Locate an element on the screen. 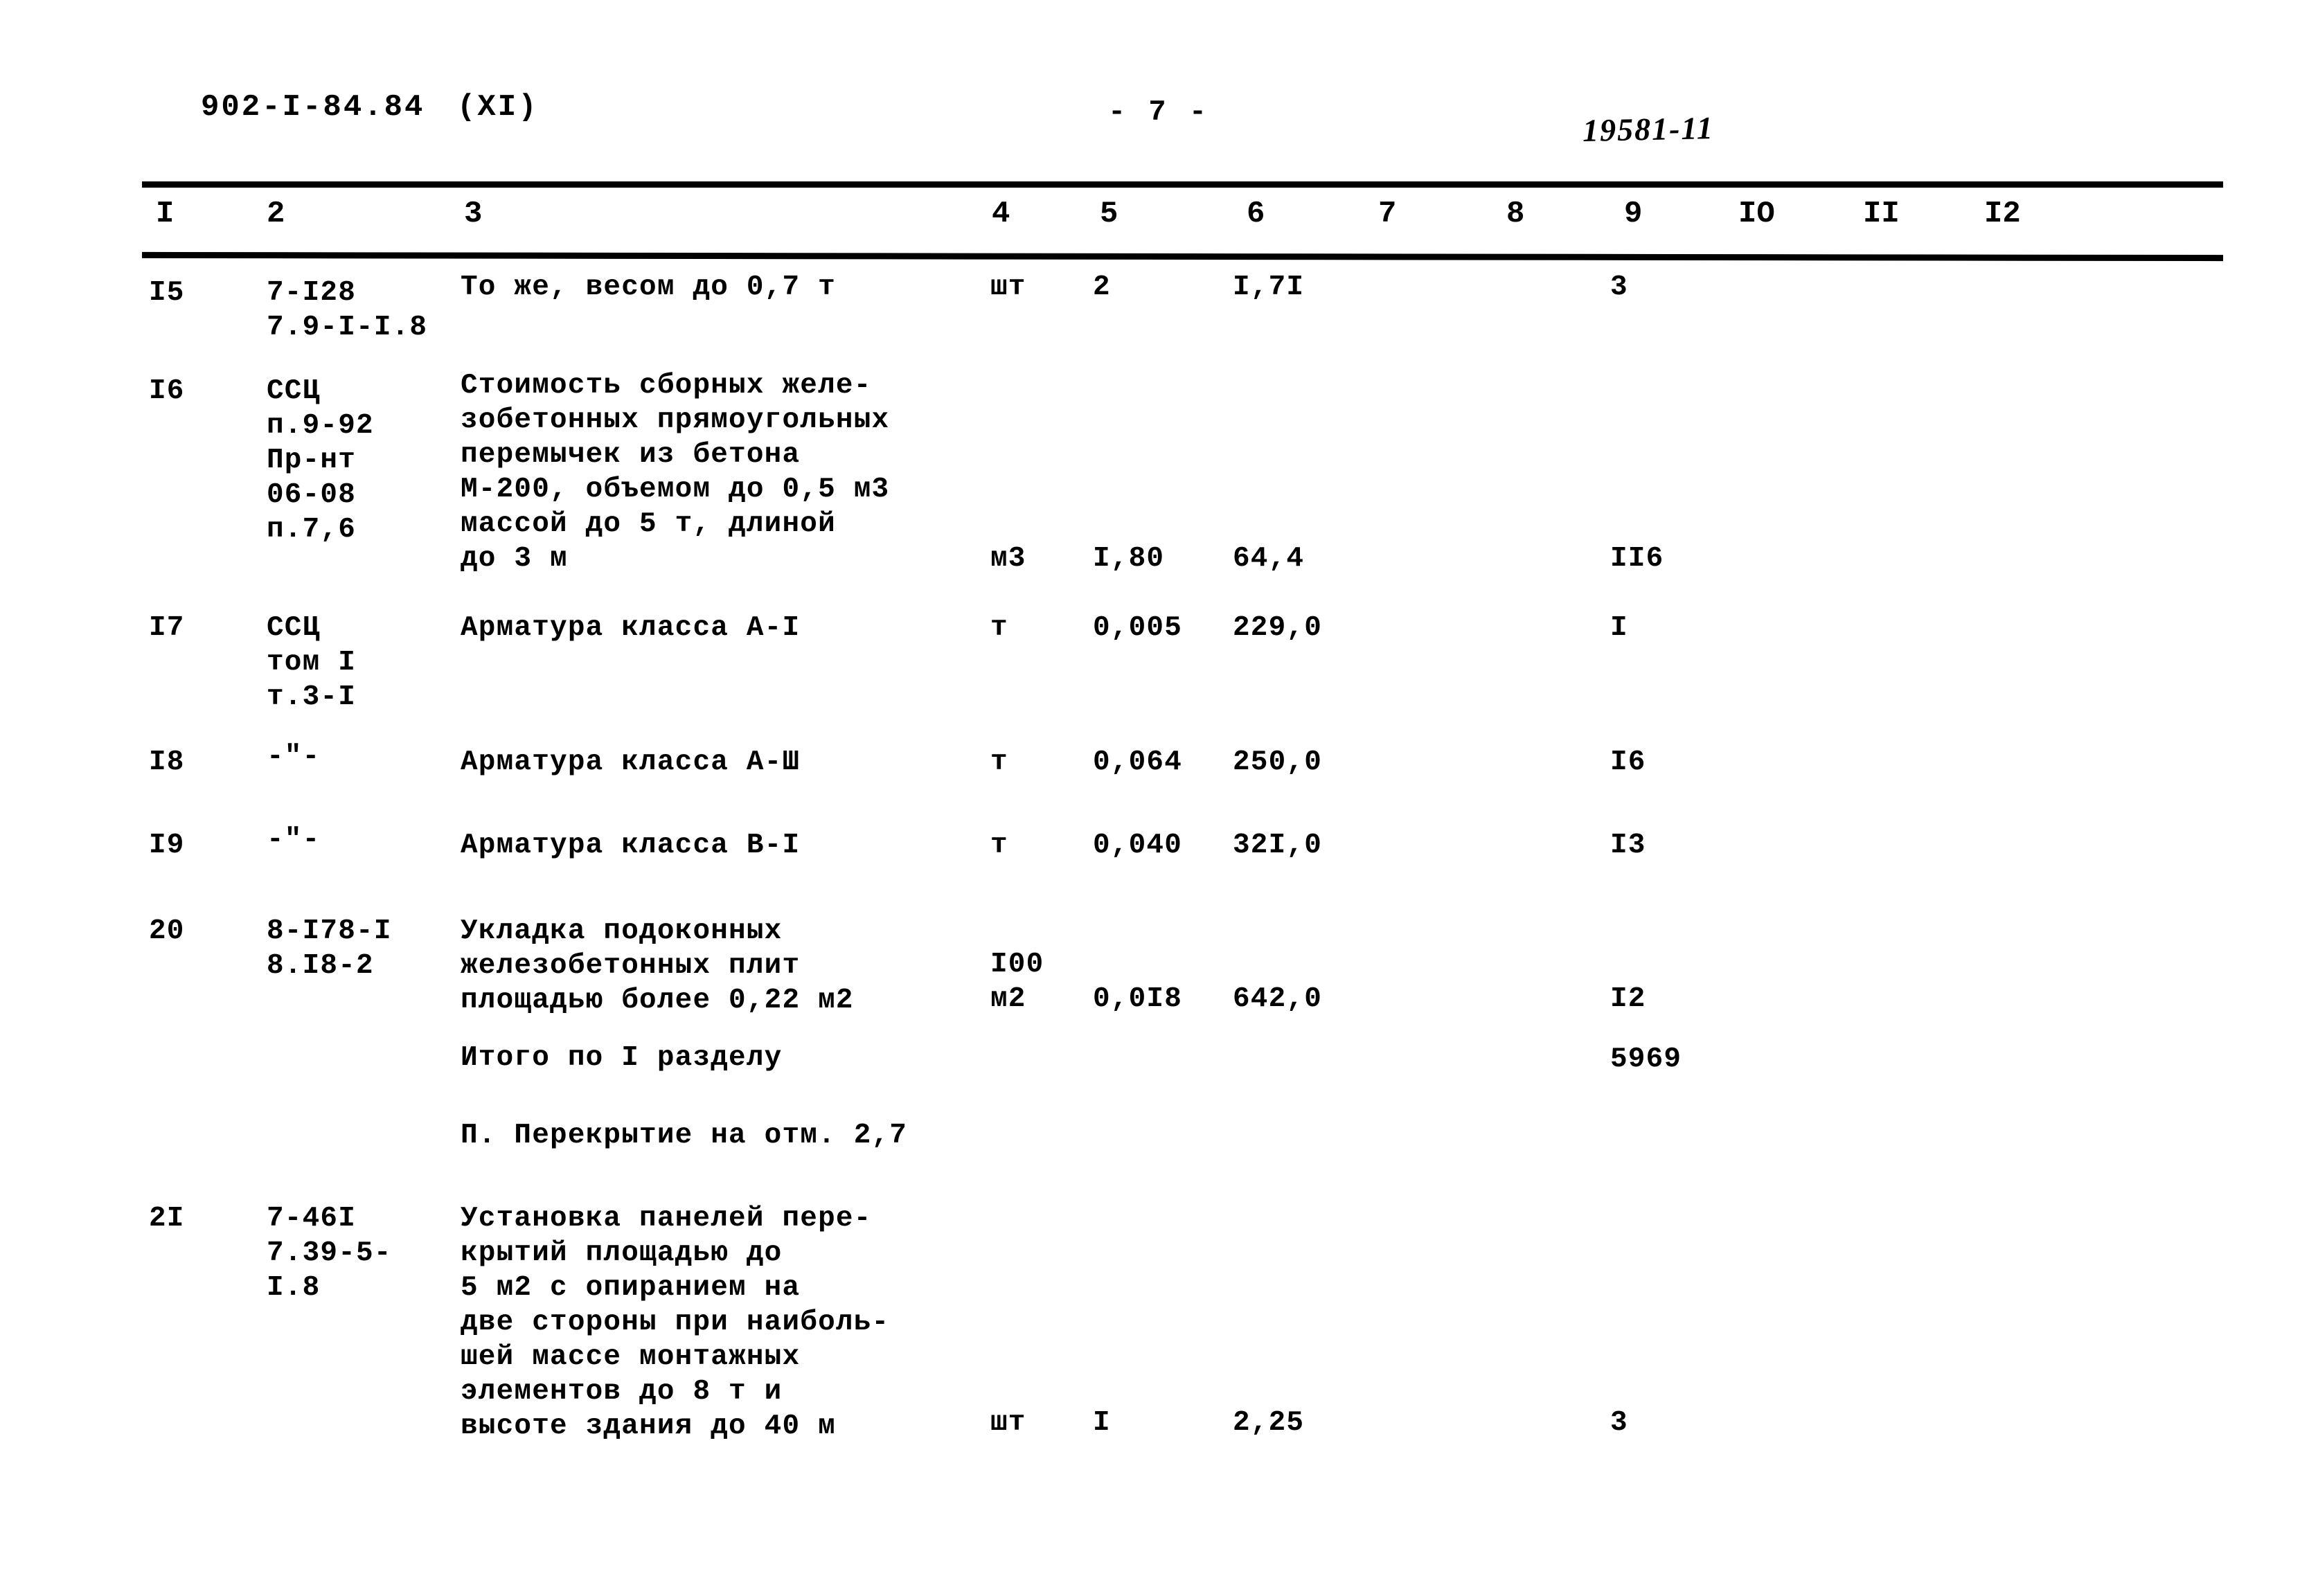  stamp-number: 19581-11 is located at coordinates (1648, 129).